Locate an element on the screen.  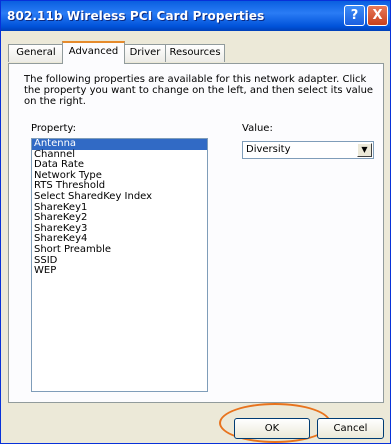
help-button: ? is located at coordinates (354, 15).